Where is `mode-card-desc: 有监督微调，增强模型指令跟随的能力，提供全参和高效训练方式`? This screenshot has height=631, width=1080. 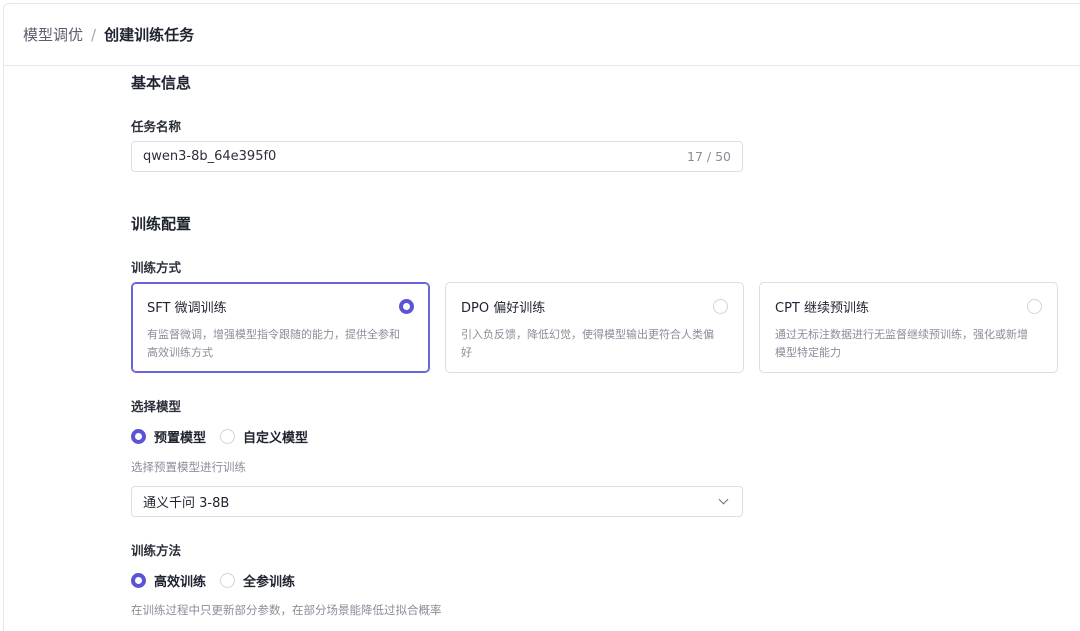
mode-card-desc: 有监督微调，增强模型指令跟随的能力，提供全参和高效训练方式 is located at coordinates (273, 343).